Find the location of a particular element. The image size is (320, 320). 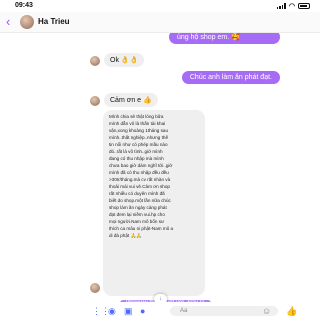

wifi-icon: ◠ is located at coordinates (291, 6).